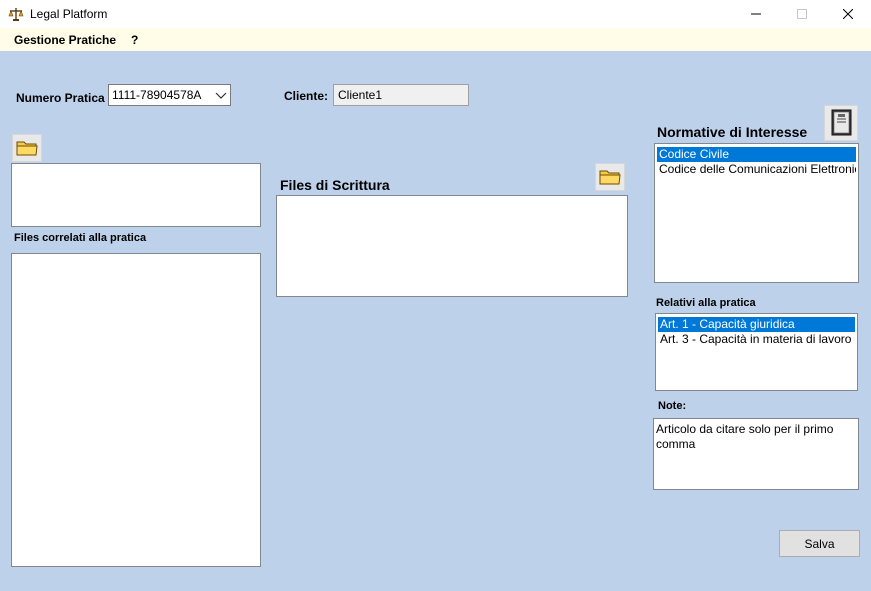 The width and height of the screenshot is (871, 591). Describe the element at coordinates (134, 40) in the screenshot. I see `menu-help: ?` at that location.